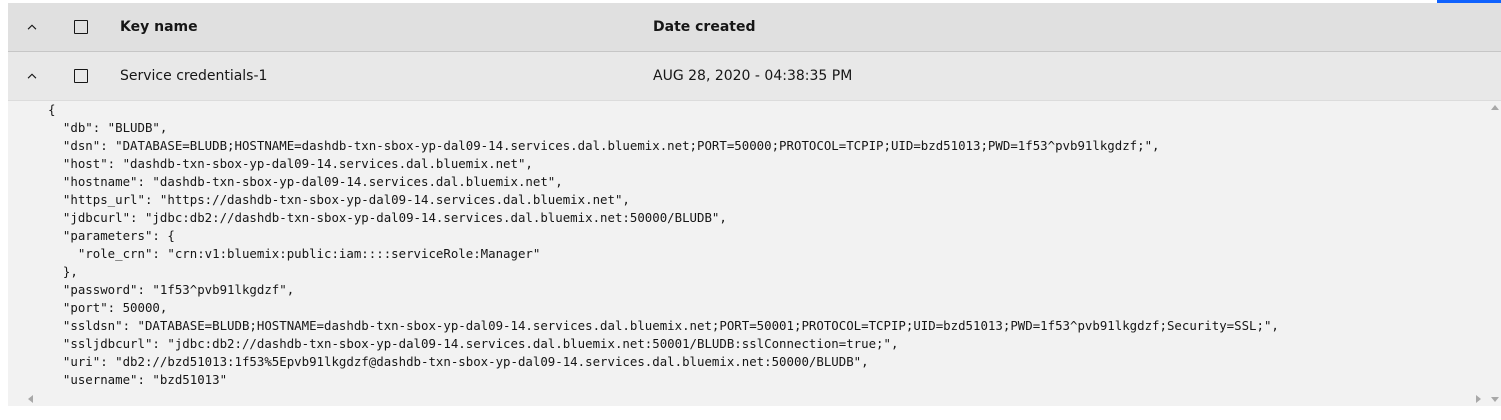 This screenshot has width=1501, height=420. What do you see at coordinates (747, 399) in the screenshot?
I see `horizontal-scrollbar` at bounding box center [747, 399].